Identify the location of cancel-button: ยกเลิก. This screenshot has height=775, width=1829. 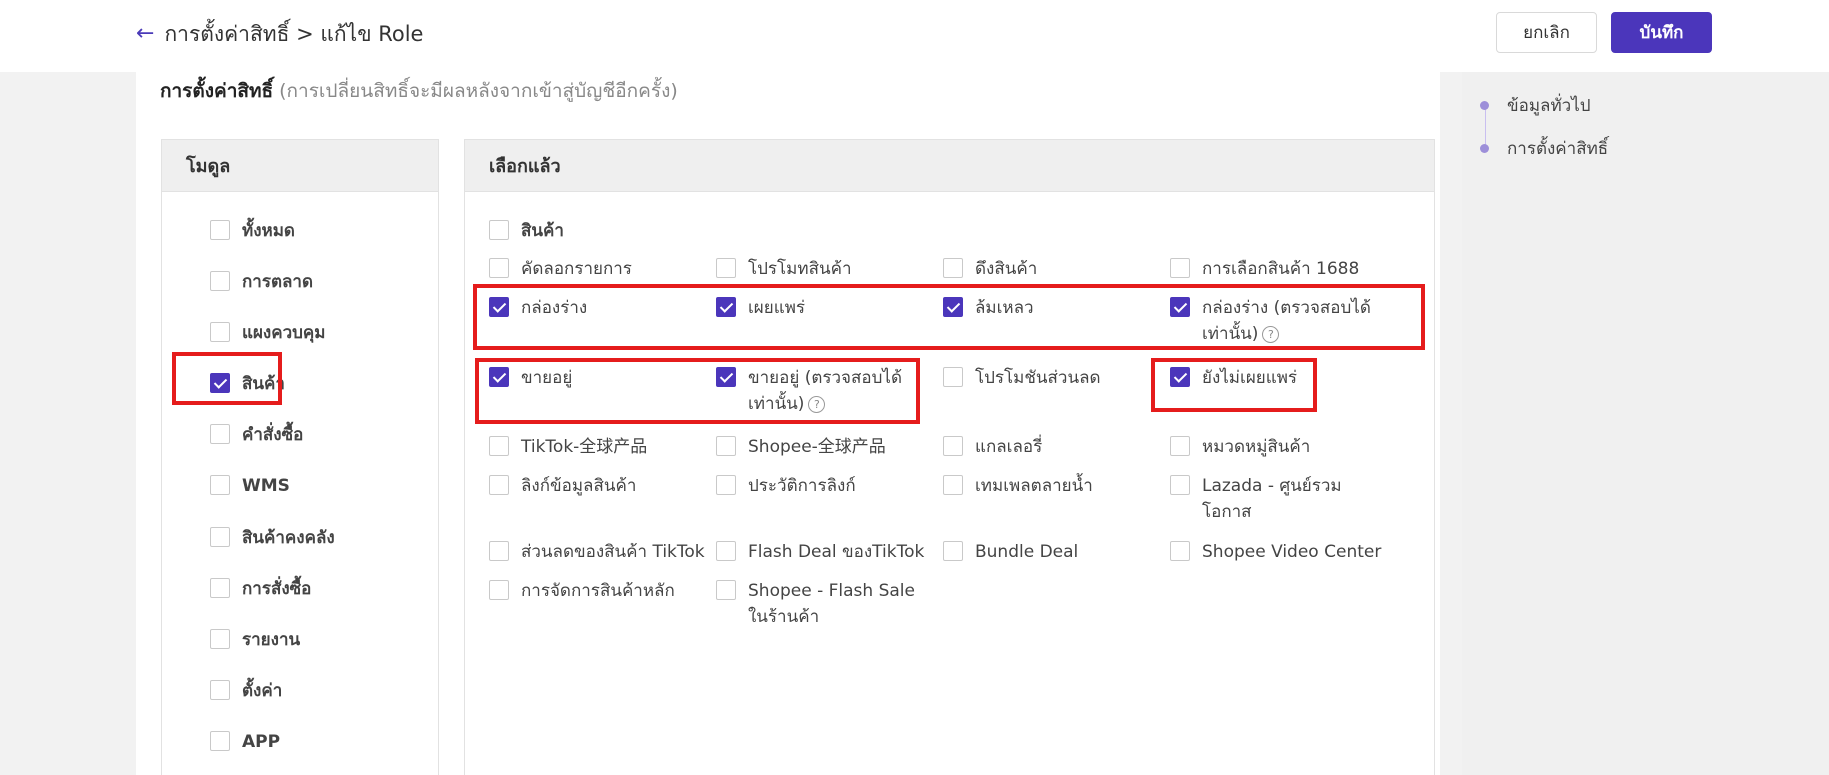
(1546, 32).